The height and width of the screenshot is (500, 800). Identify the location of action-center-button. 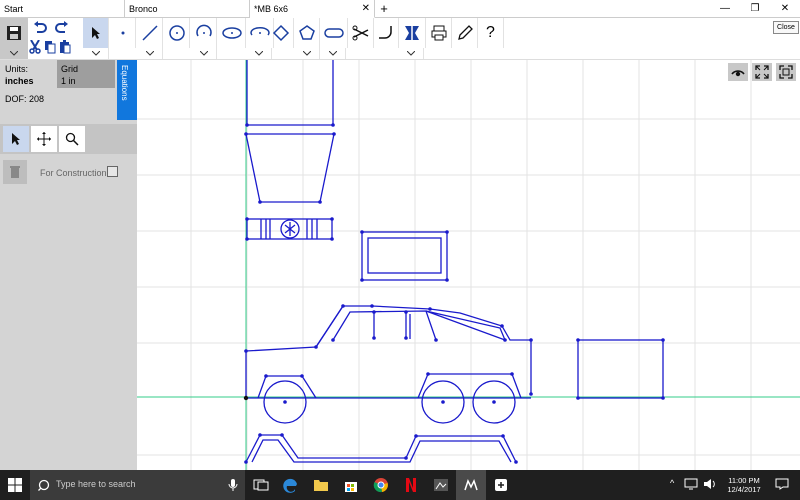
(782, 485).